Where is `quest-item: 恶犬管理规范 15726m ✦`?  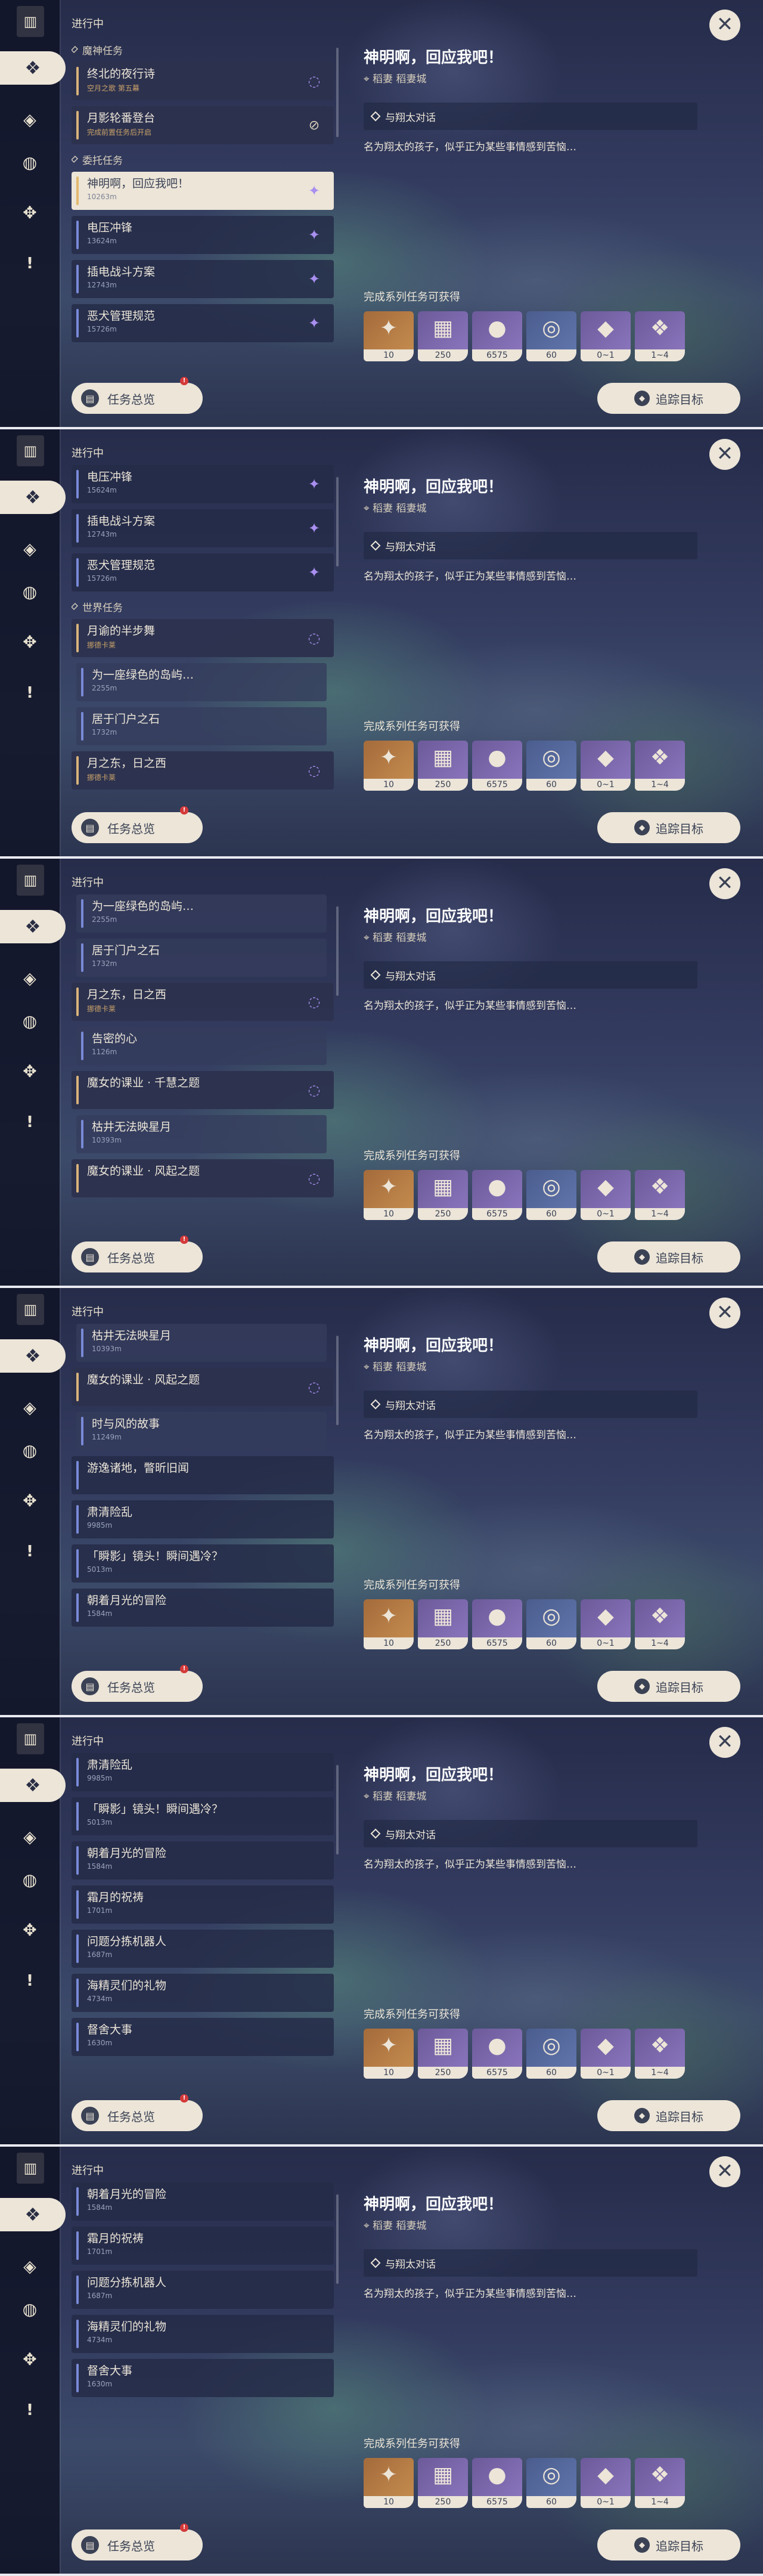
quest-item: 恶犬管理规范 15726m ✦ is located at coordinates (203, 323).